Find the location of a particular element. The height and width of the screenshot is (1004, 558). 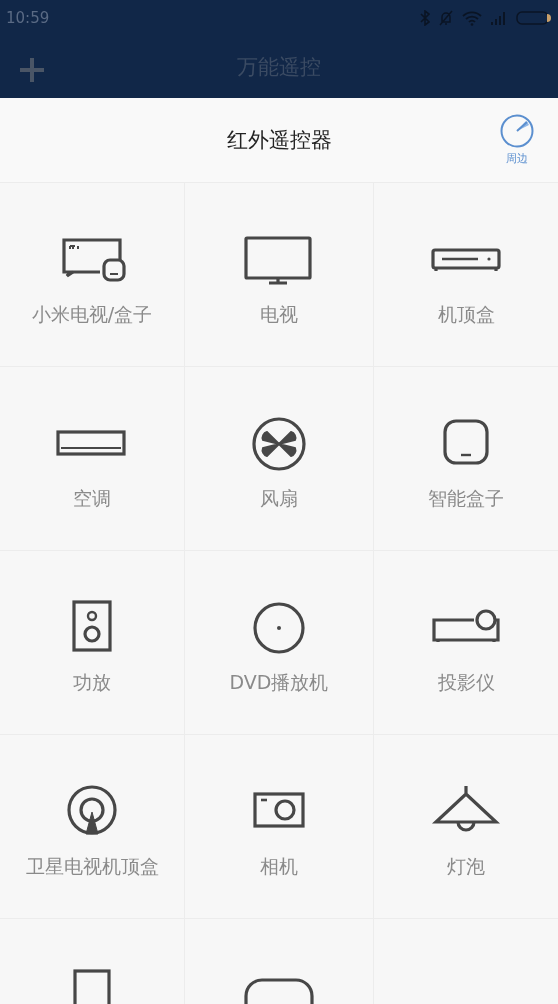

wifi-icon is located at coordinates (472, 17).